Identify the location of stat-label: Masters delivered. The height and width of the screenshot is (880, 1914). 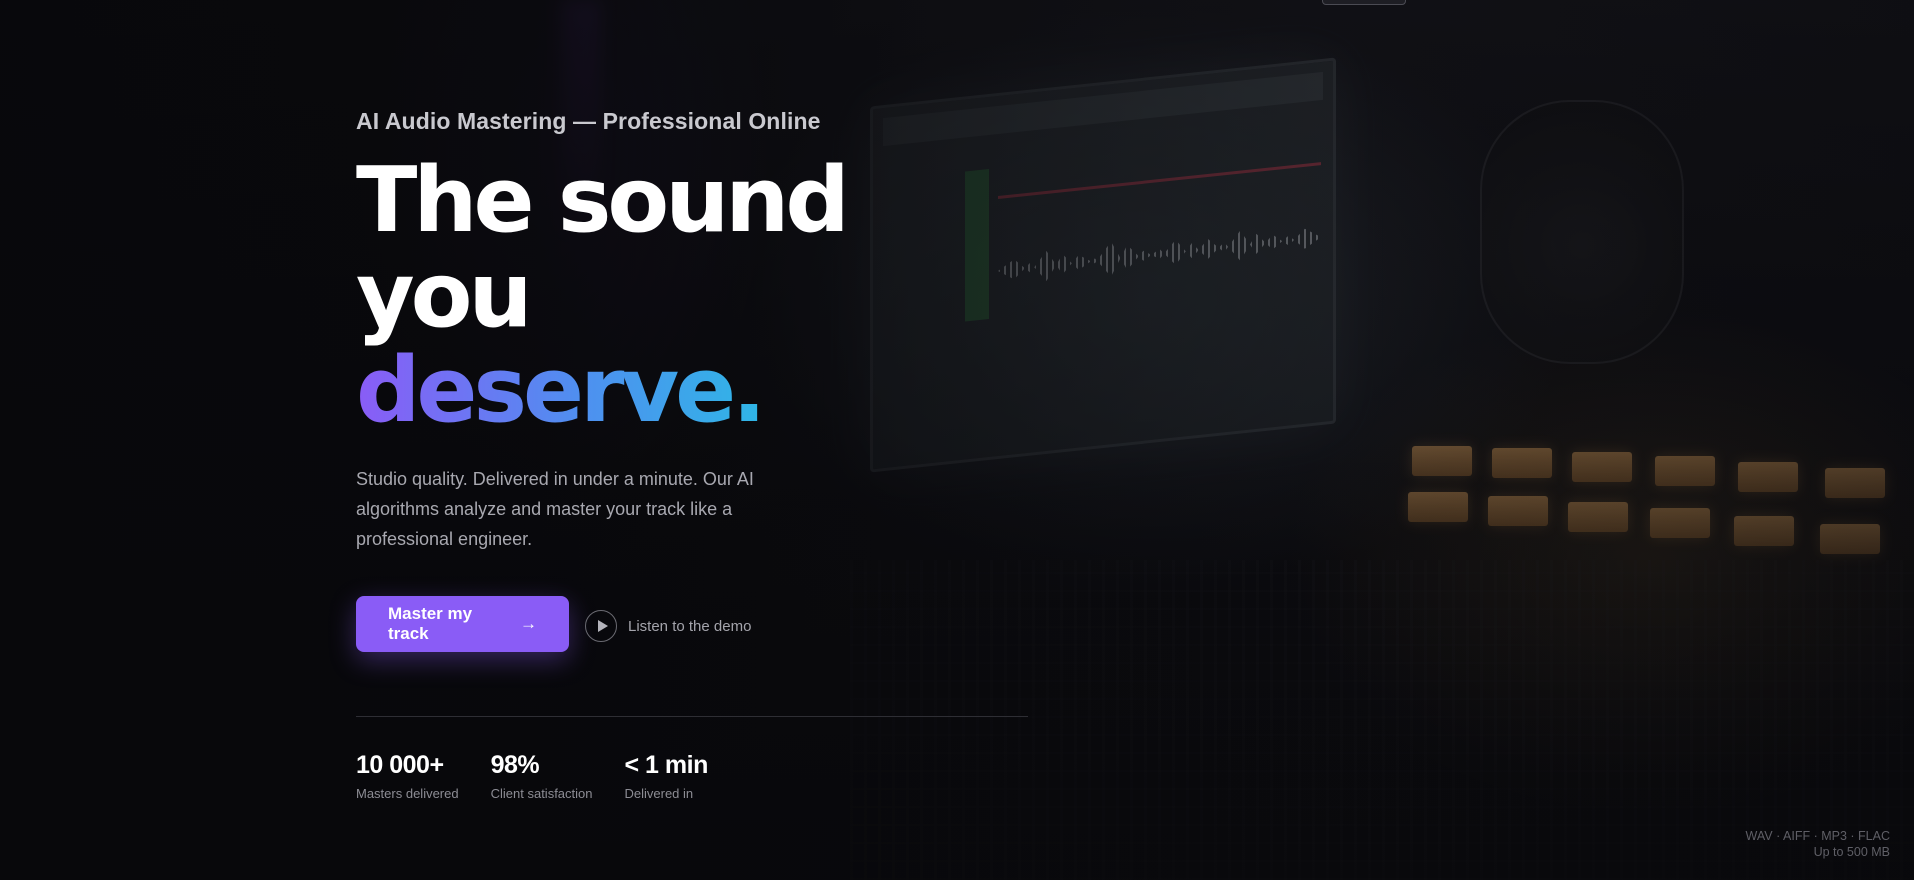
(407, 793).